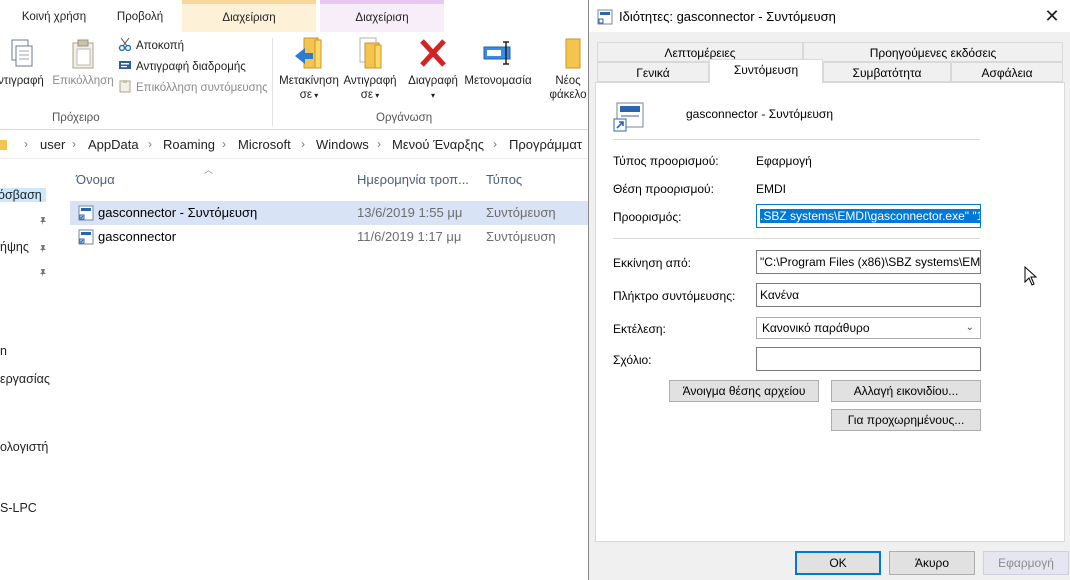  Describe the element at coordinates (868, 295) in the screenshot. I see `hotkey-field: Κανένα` at that location.